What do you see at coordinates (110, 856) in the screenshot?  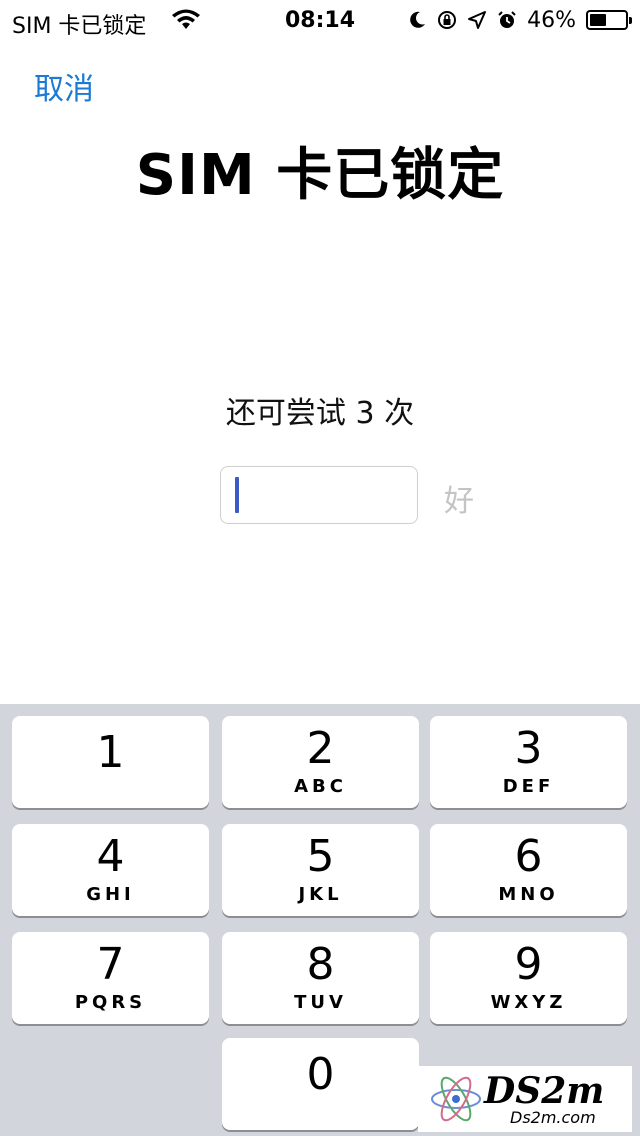 I see `key-digit: 4` at bounding box center [110, 856].